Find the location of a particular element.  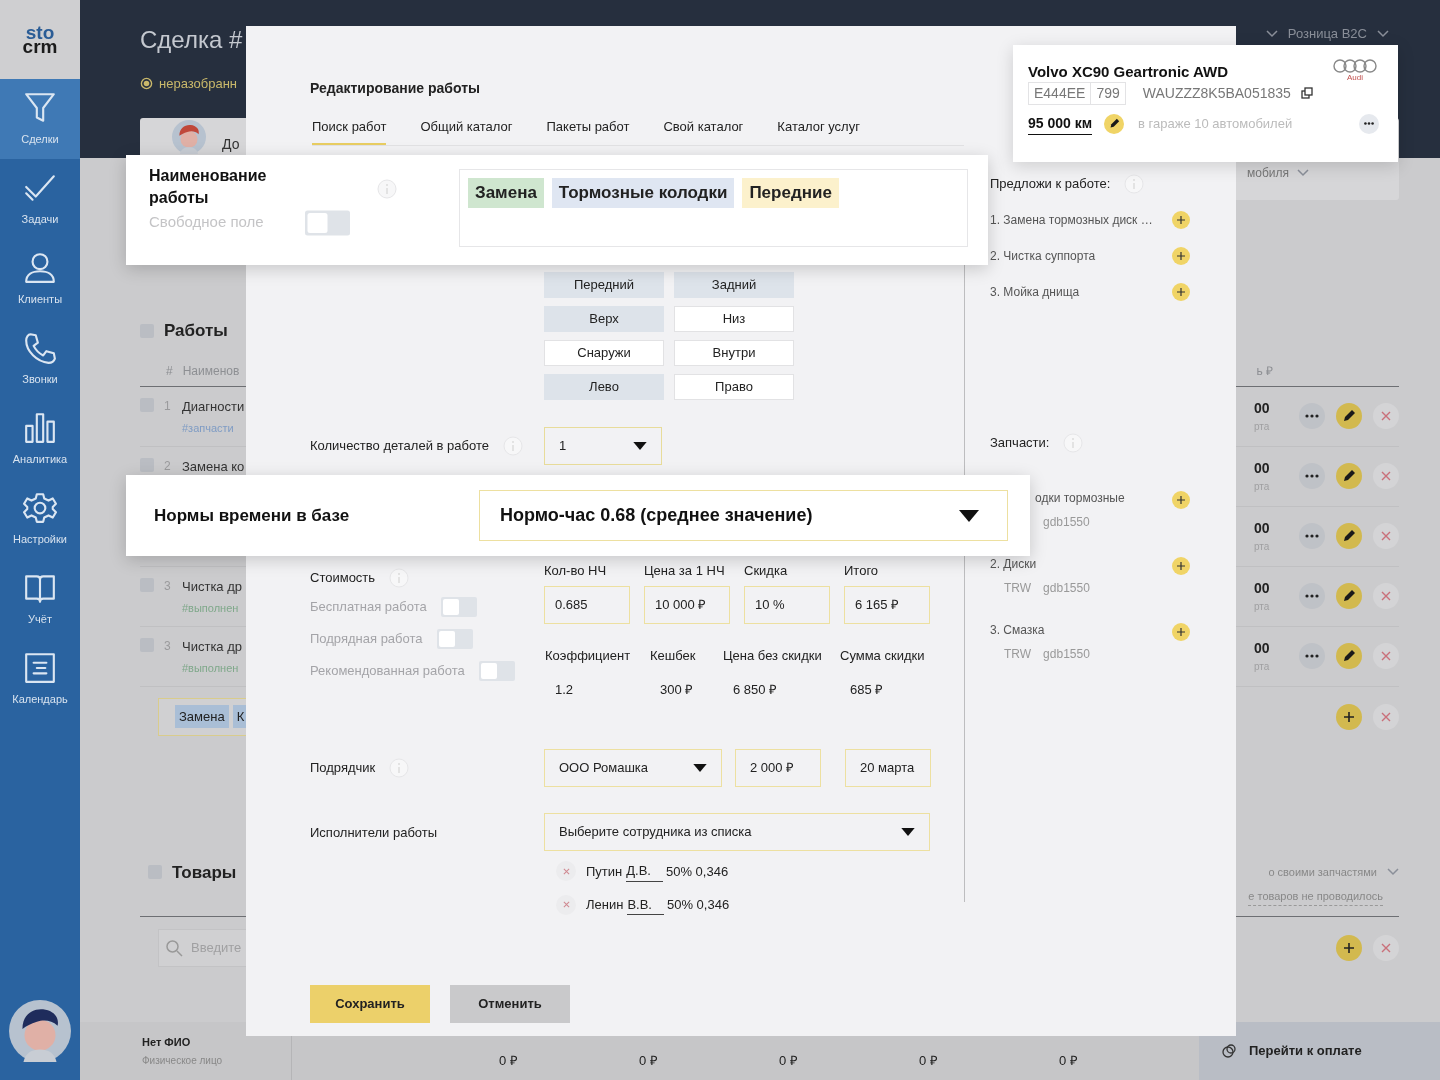

position-button: Право is located at coordinates (734, 386).